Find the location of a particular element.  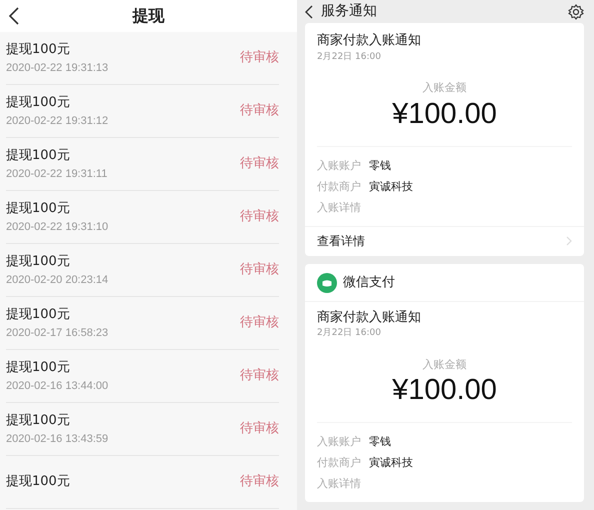

record-row: 提现100元 2020-02-22 19:31:10 待审核 is located at coordinates (142, 217).